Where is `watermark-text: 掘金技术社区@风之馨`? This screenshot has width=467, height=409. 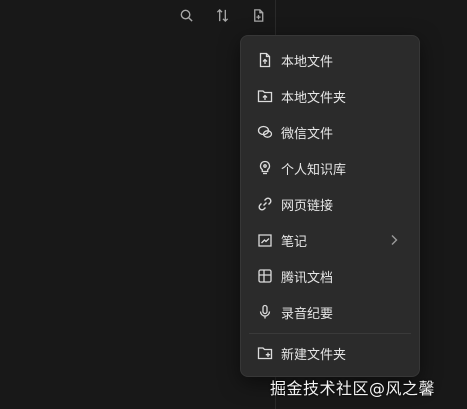
watermark-text: 掘金技术社区@风之馨 is located at coordinates (353, 388).